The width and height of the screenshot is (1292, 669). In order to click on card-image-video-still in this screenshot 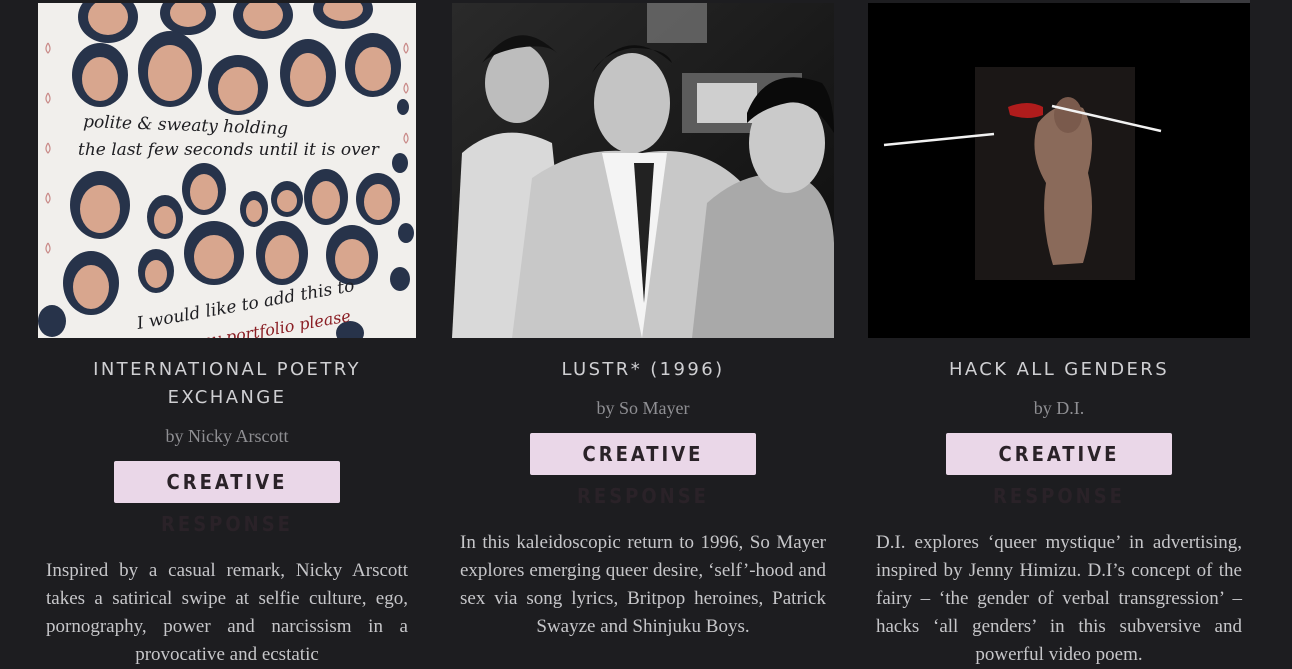, I will do `click(1059, 170)`.